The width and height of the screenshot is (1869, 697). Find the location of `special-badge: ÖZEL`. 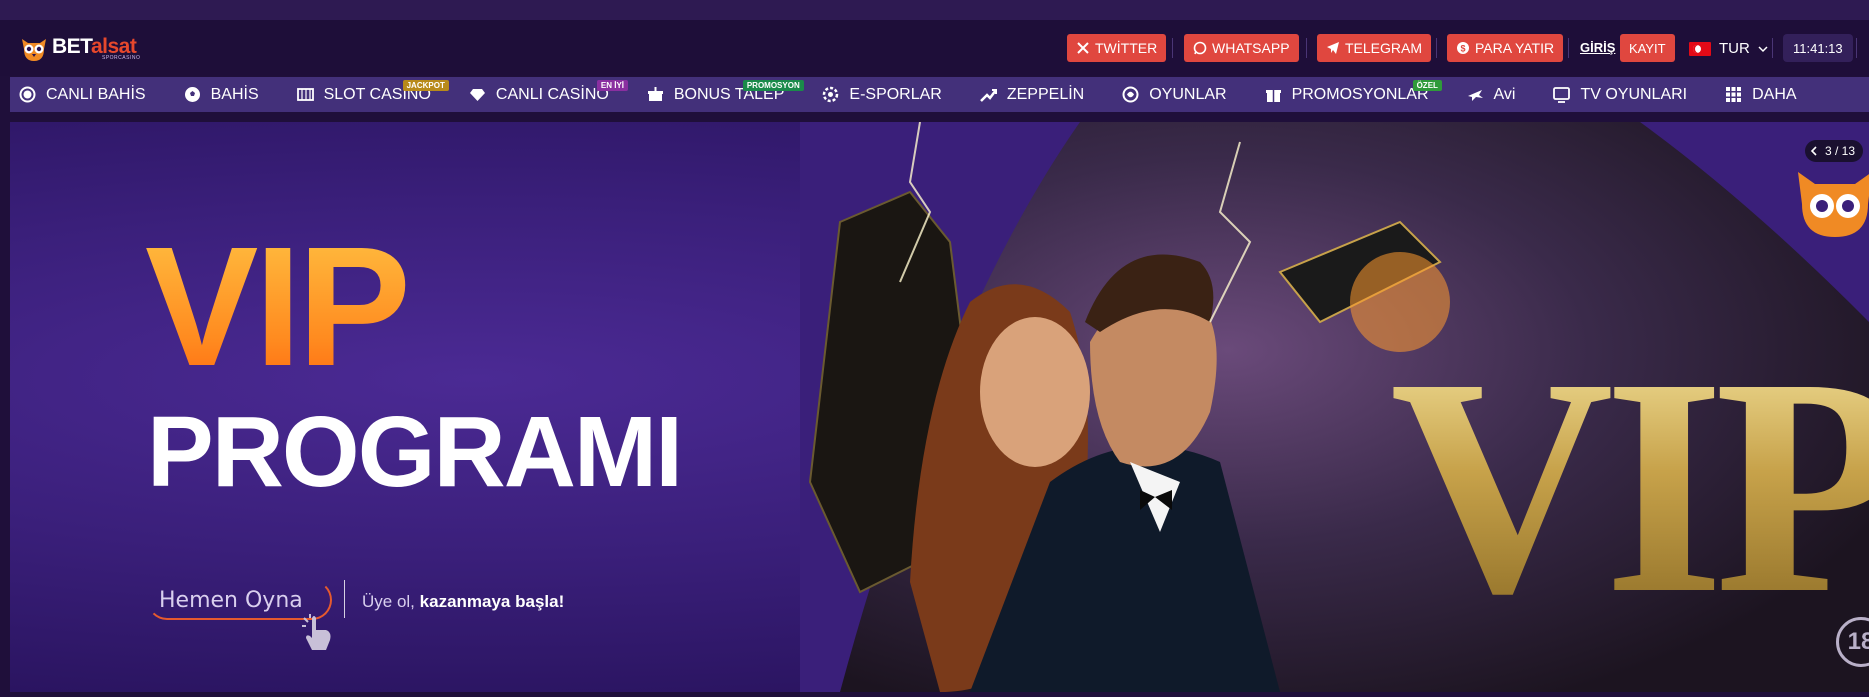

special-badge: ÖZEL is located at coordinates (1427, 85).